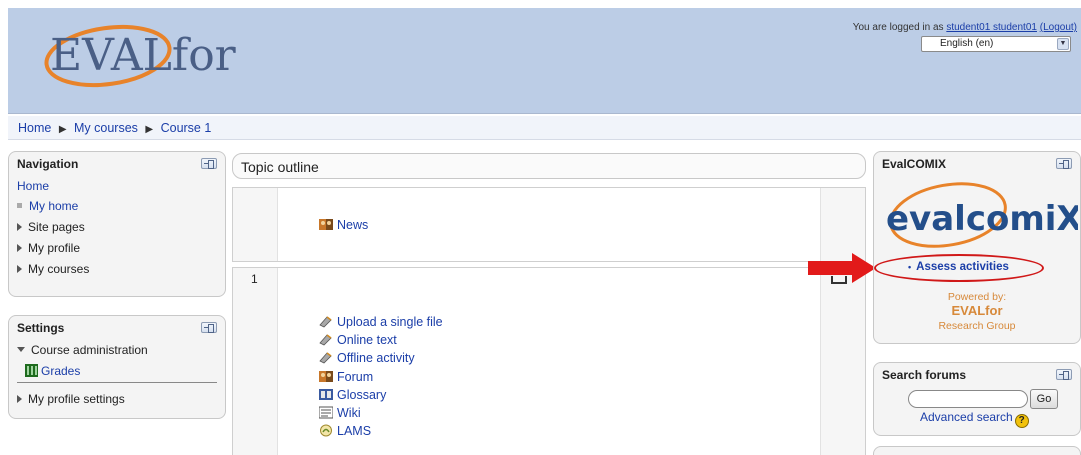 This screenshot has height=455, width=1081. What do you see at coordinates (549, 166) in the screenshot?
I see `page-title: Topic outline` at bounding box center [549, 166].